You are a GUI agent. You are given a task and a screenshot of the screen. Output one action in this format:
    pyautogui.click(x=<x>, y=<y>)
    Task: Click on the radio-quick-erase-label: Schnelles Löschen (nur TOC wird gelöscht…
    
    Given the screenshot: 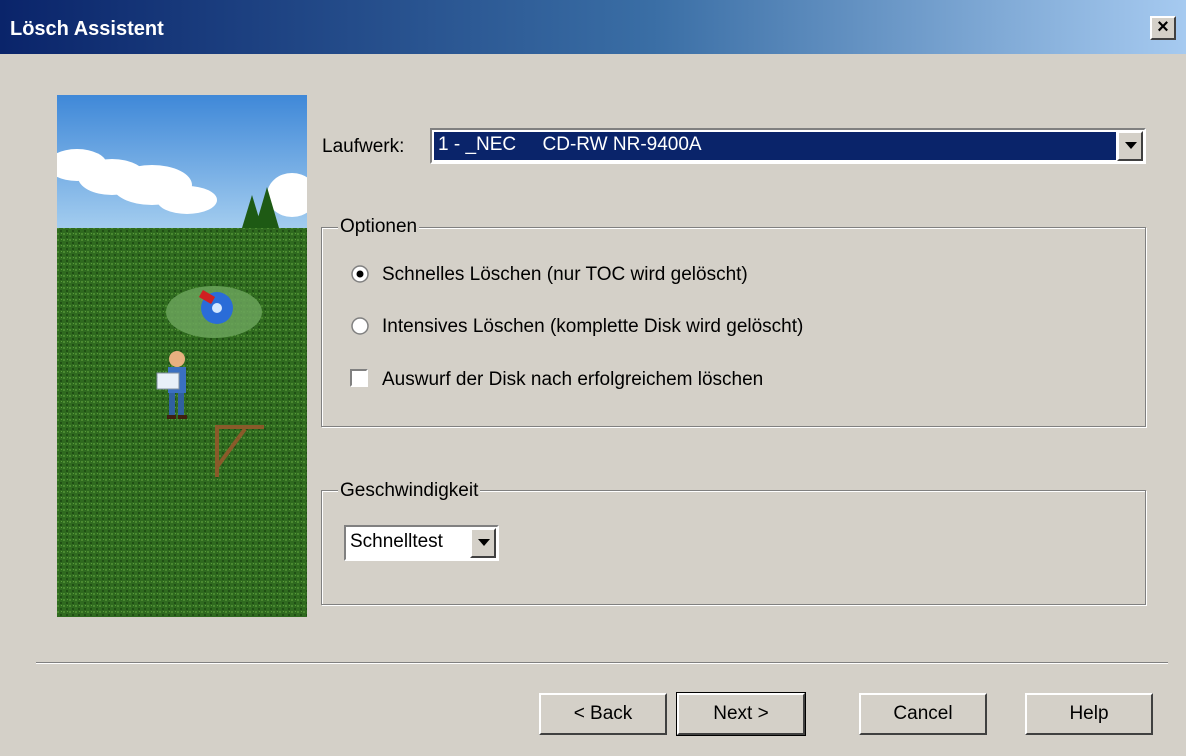 What is the action you would take?
    pyautogui.click(x=565, y=275)
    